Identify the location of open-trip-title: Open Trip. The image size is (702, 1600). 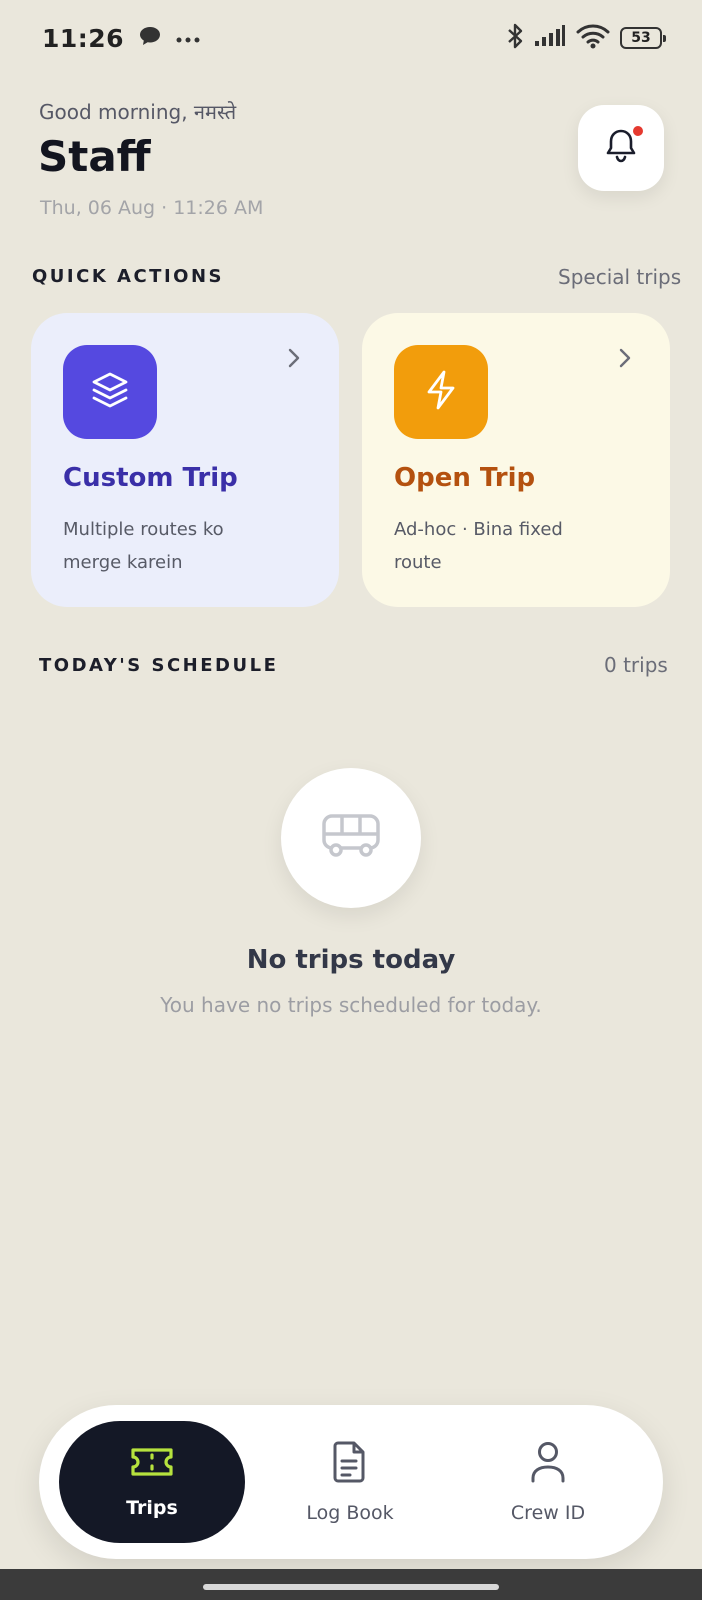
(465, 478).